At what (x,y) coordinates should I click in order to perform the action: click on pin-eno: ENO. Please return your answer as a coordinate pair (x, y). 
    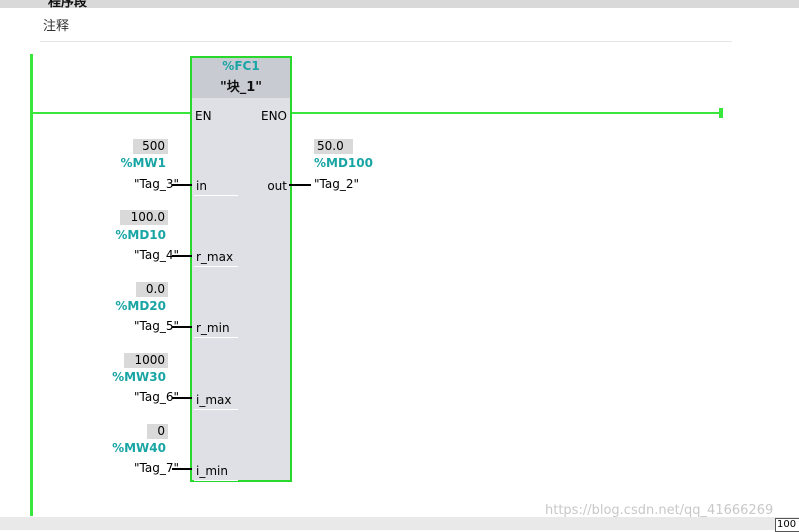
    Looking at the image, I should click on (274, 116).